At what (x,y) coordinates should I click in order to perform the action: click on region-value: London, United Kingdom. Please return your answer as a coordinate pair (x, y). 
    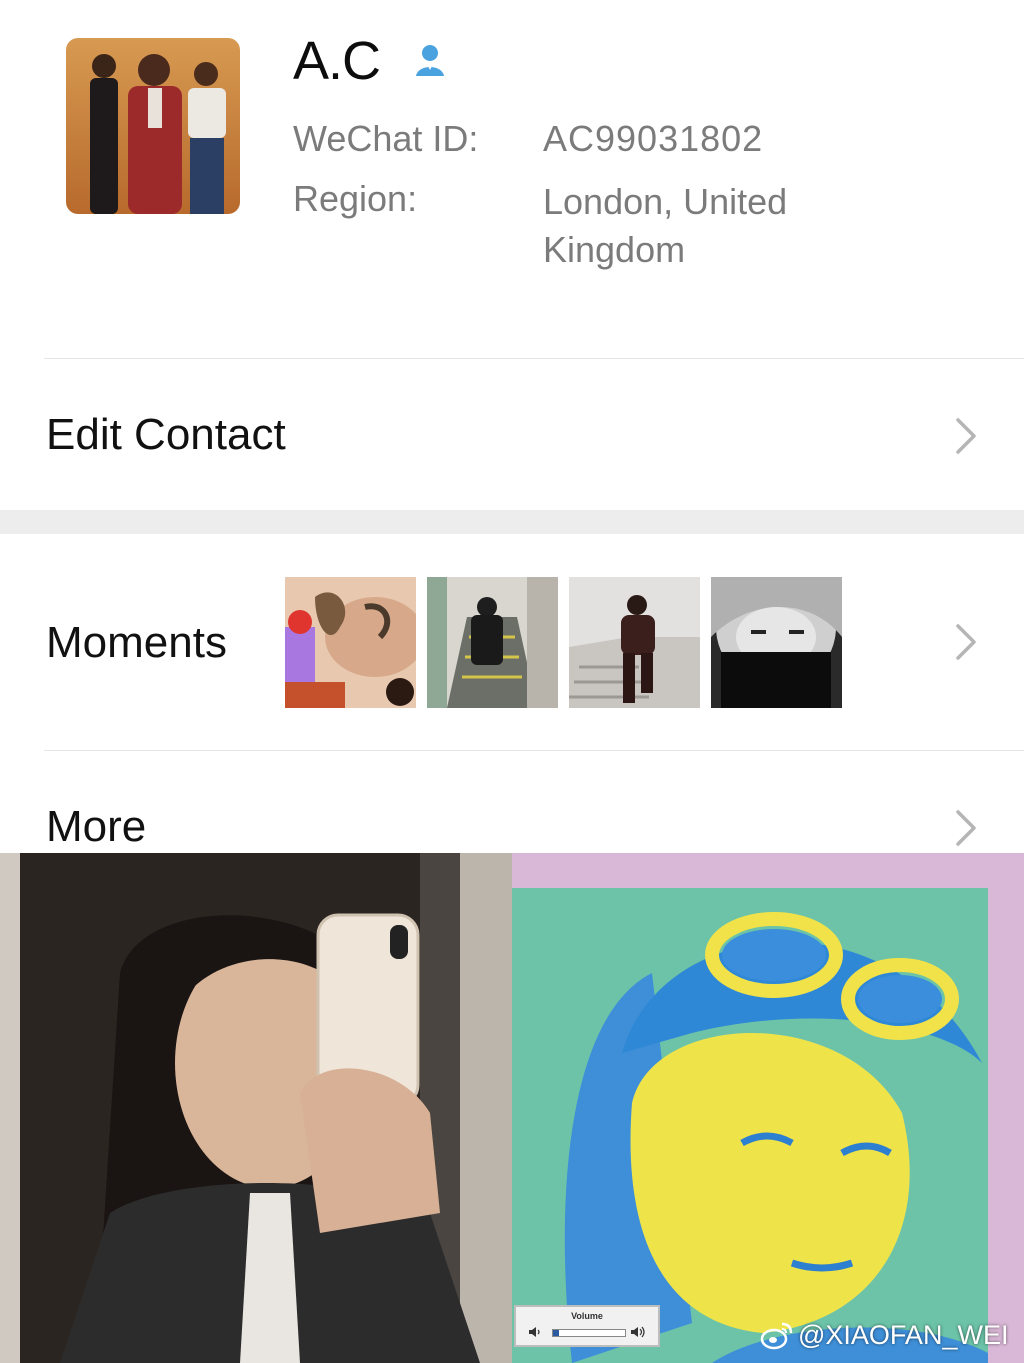
    Looking at the image, I should click on (665, 225).